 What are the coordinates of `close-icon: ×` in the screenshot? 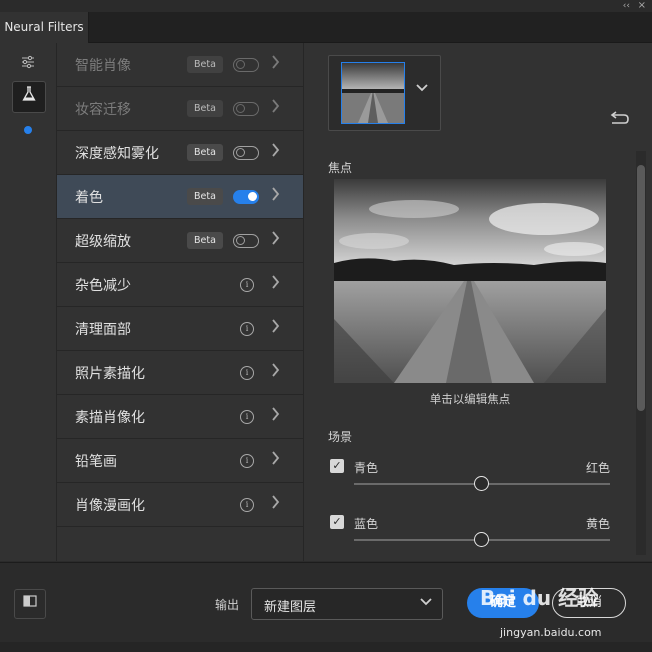 It's located at (642, 5).